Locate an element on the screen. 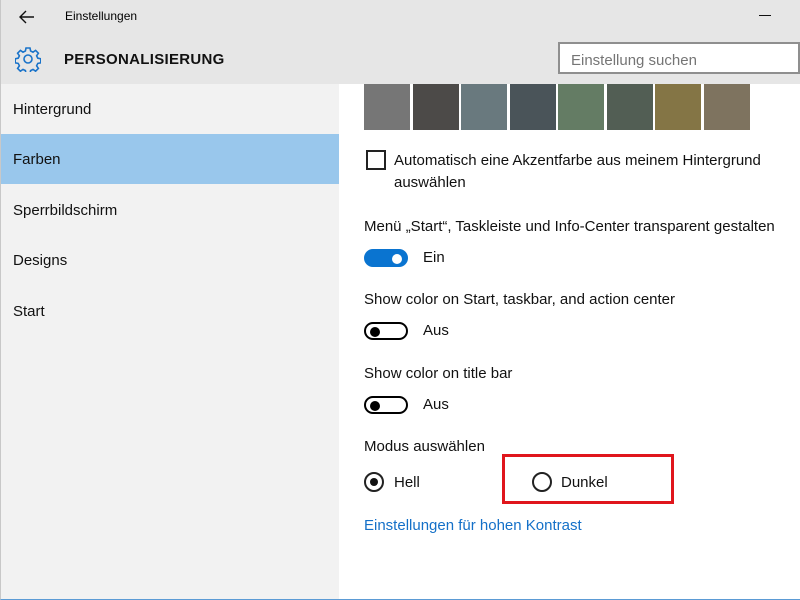  color-start-toggle is located at coordinates (386, 331).